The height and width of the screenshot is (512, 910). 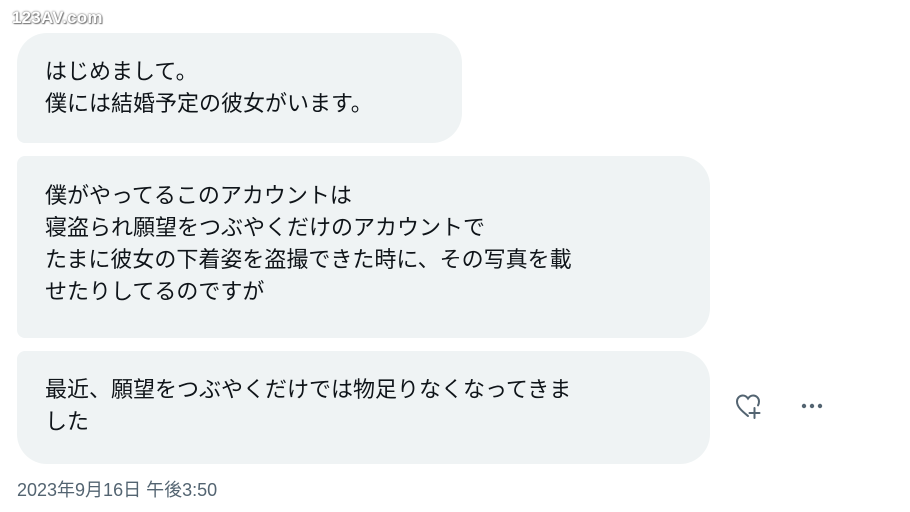 I want to click on heart-plus-icon, so click(x=748, y=406).